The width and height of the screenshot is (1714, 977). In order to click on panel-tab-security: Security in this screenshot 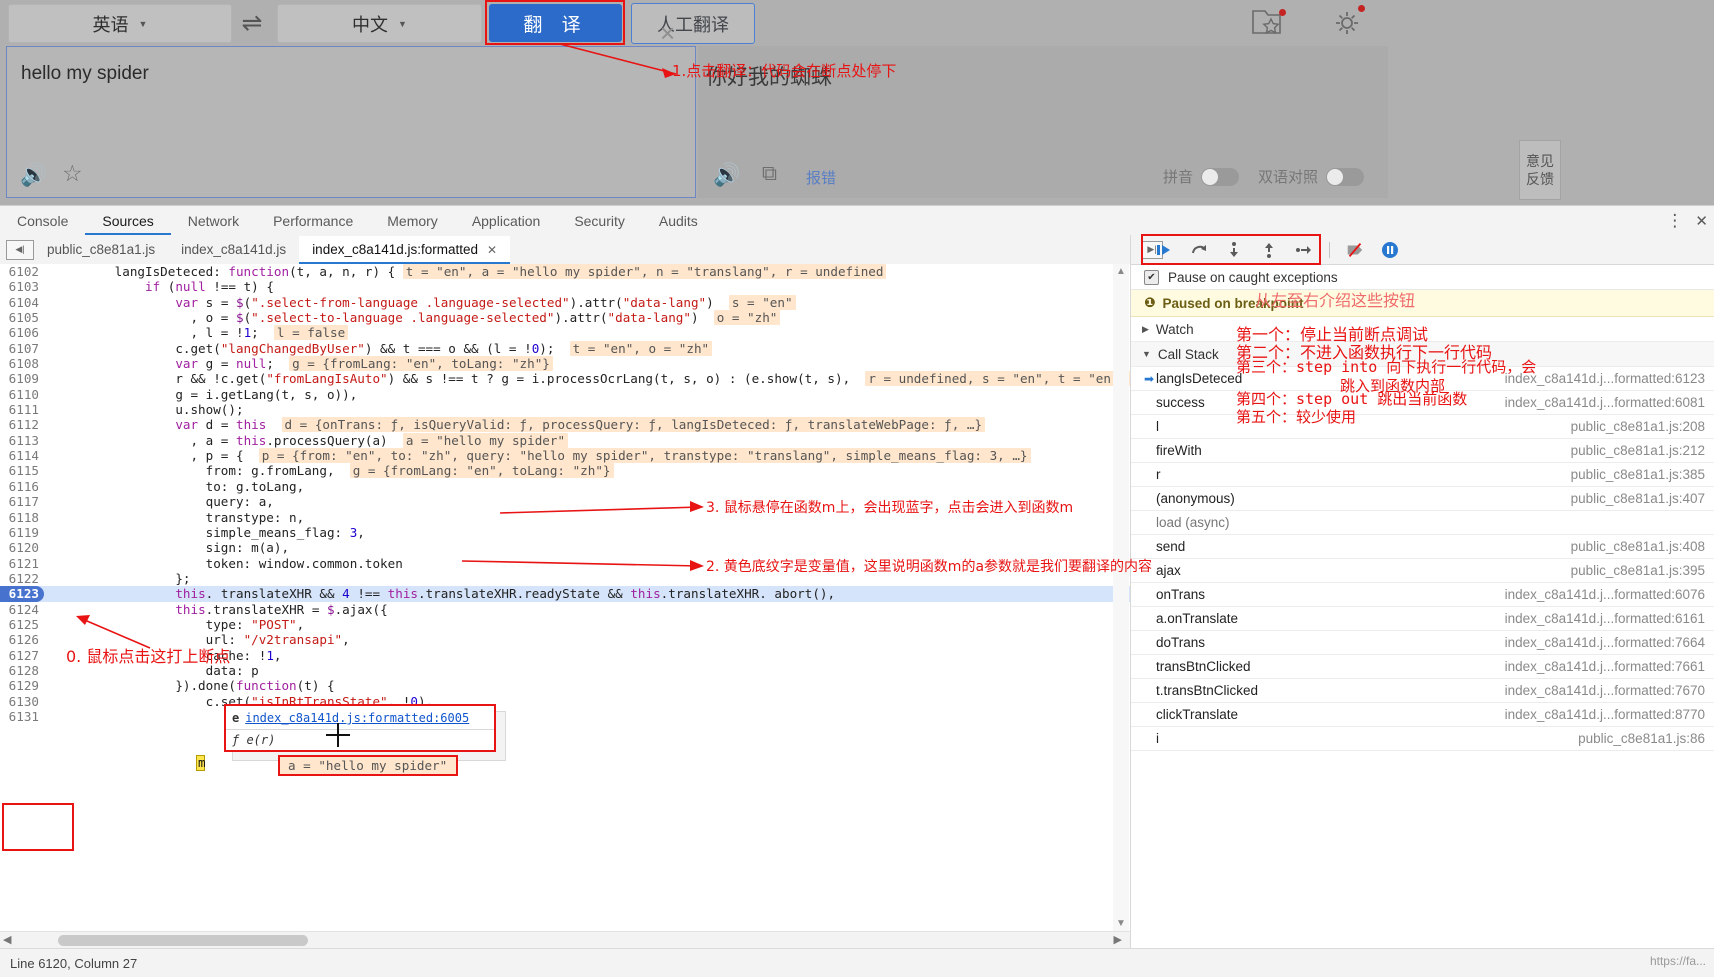, I will do `click(599, 221)`.